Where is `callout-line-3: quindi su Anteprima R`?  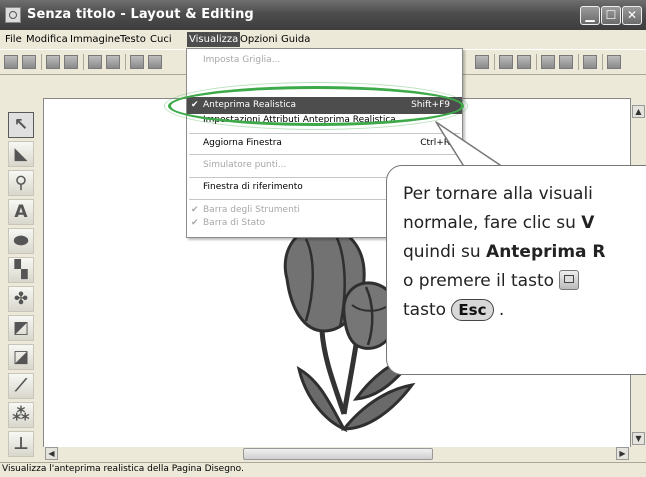
callout-line-3: quindi su Anteprima R is located at coordinates (504, 252).